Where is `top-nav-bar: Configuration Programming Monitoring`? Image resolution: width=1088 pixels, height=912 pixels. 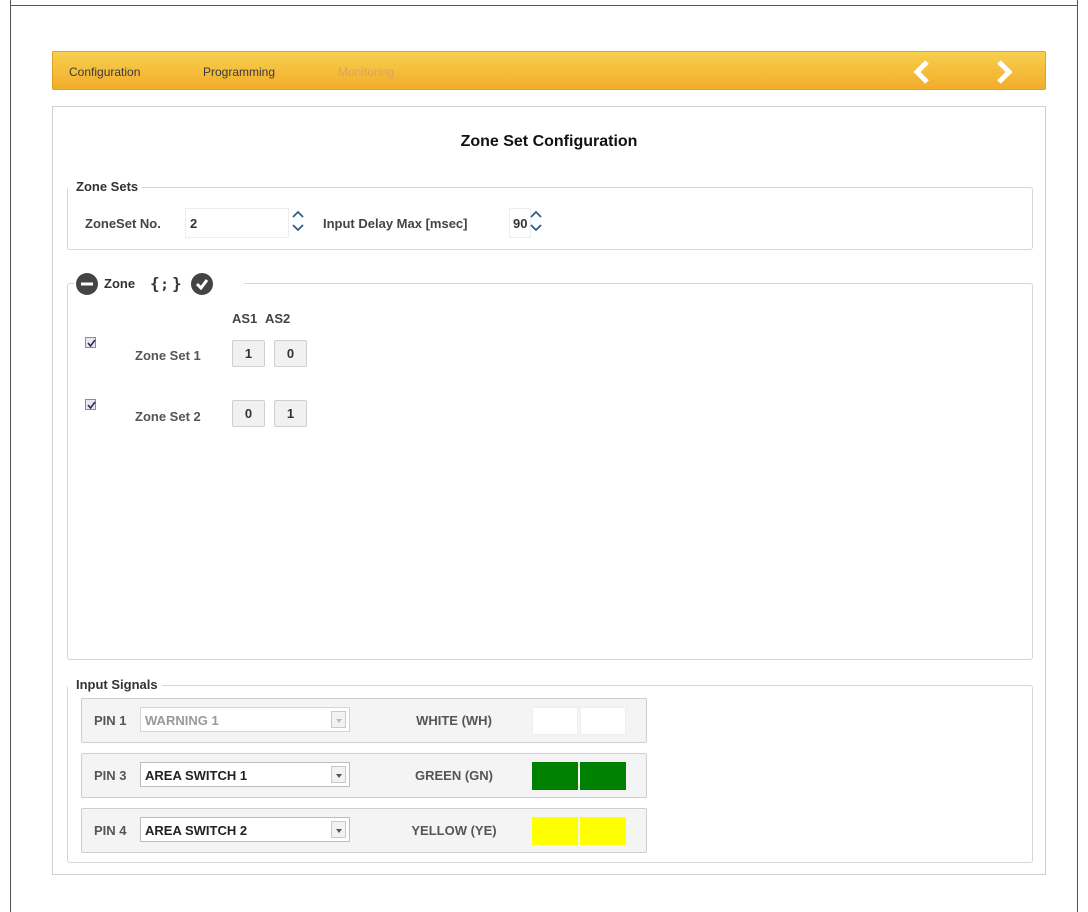
top-nav-bar: Configuration Programming Monitoring is located at coordinates (549, 70).